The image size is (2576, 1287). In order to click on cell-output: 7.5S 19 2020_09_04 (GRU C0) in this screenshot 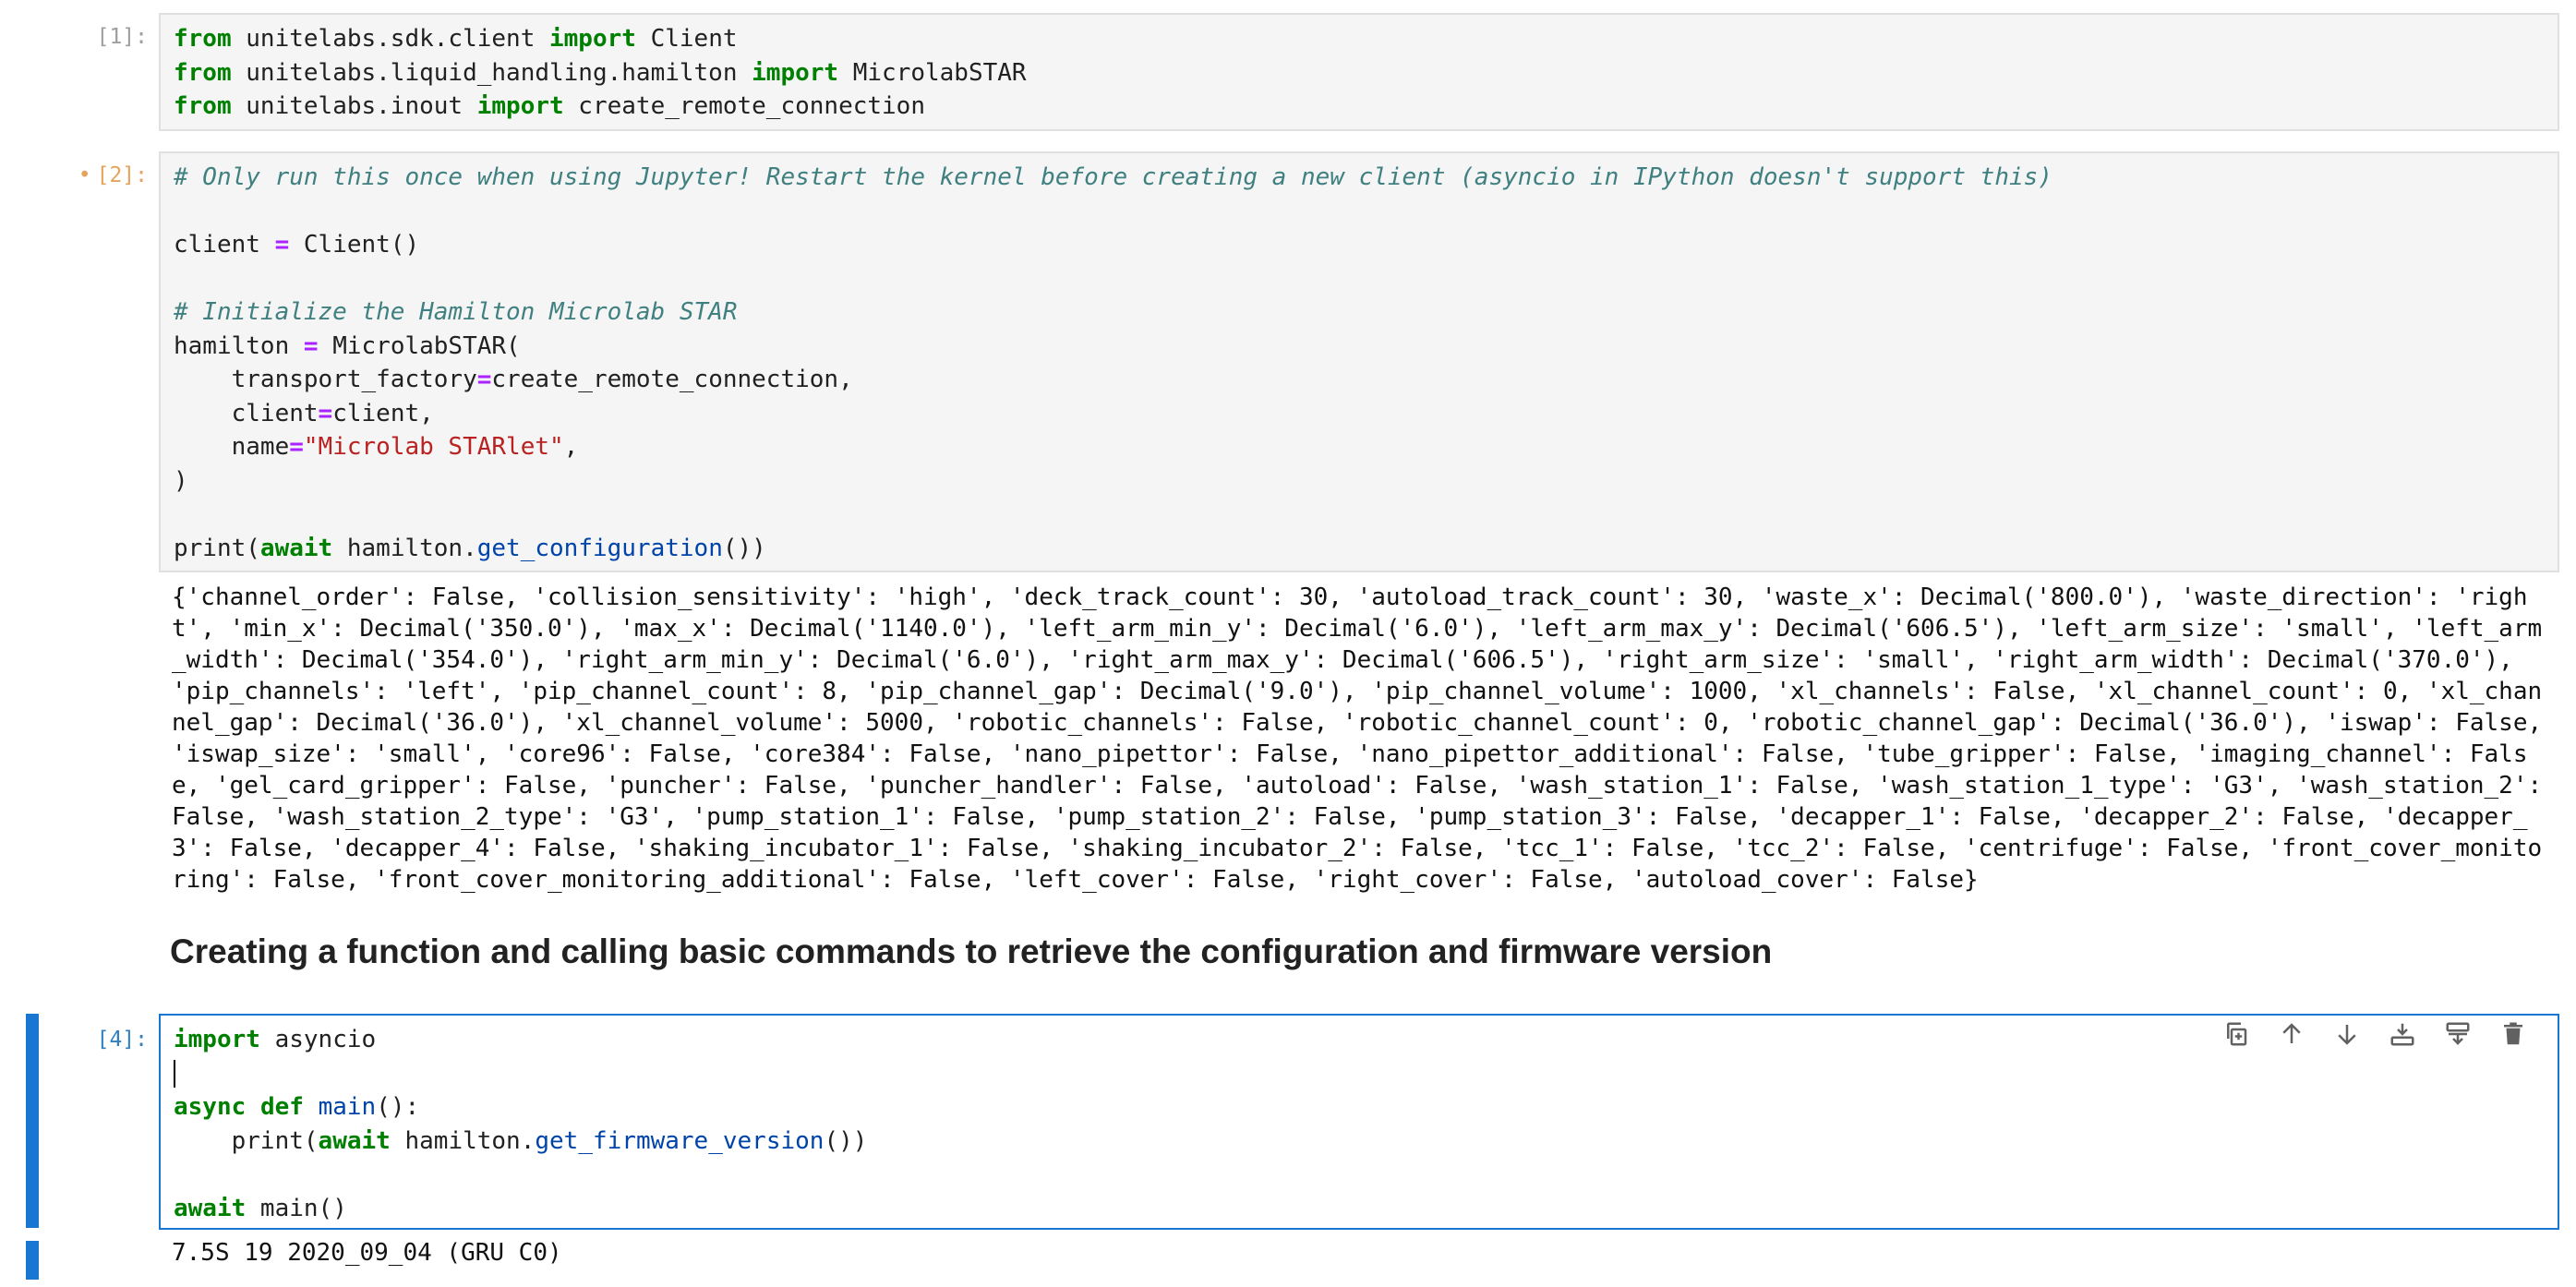, I will do `click(367, 1253)`.